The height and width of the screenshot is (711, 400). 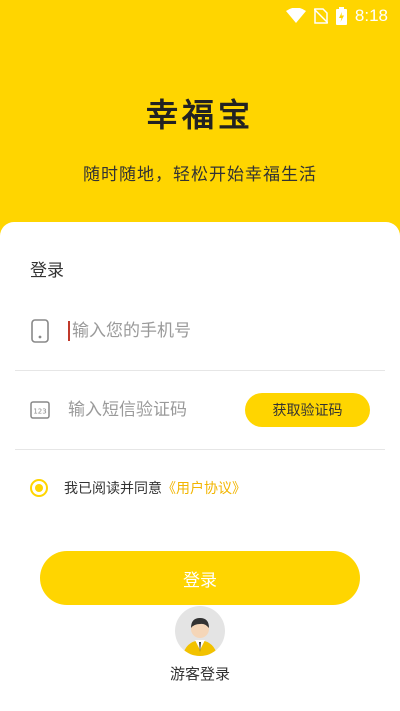 What do you see at coordinates (200, 16) in the screenshot?
I see `status-bar: 8:18` at bounding box center [200, 16].